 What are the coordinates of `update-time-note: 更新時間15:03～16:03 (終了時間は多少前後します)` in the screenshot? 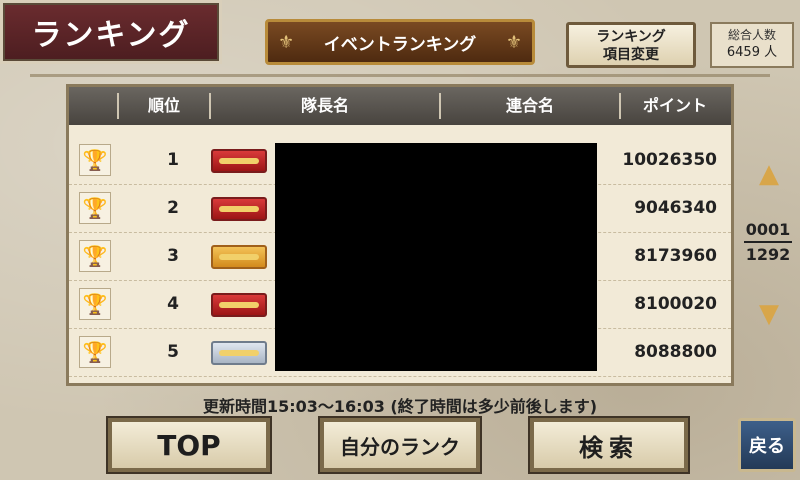 It's located at (400, 406).